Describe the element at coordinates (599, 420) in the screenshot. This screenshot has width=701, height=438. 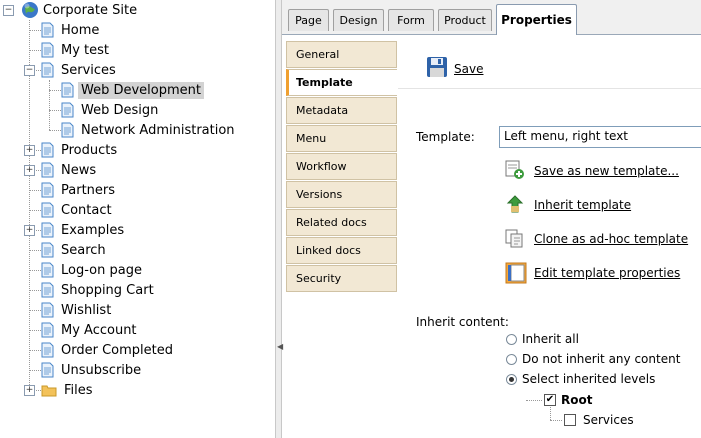
I see `level-services: Services` at that location.